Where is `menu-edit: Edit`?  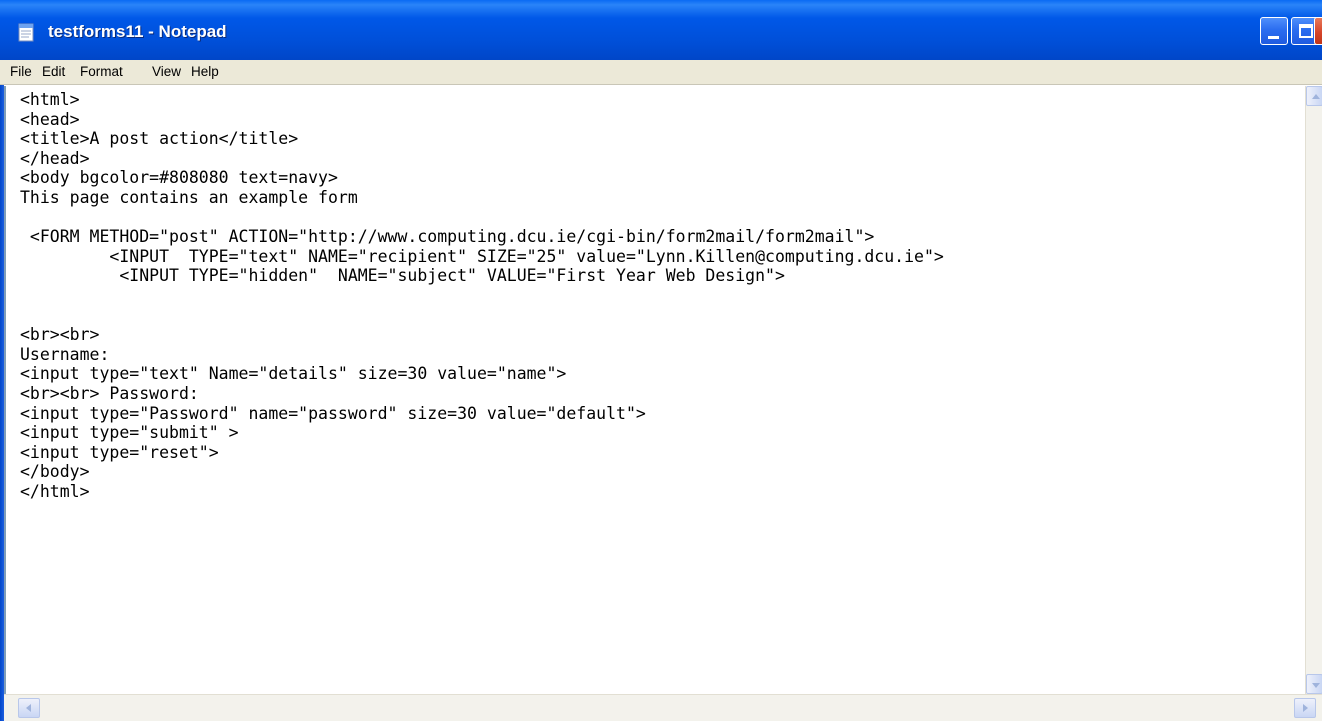
menu-edit: Edit is located at coordinates (53, 71).